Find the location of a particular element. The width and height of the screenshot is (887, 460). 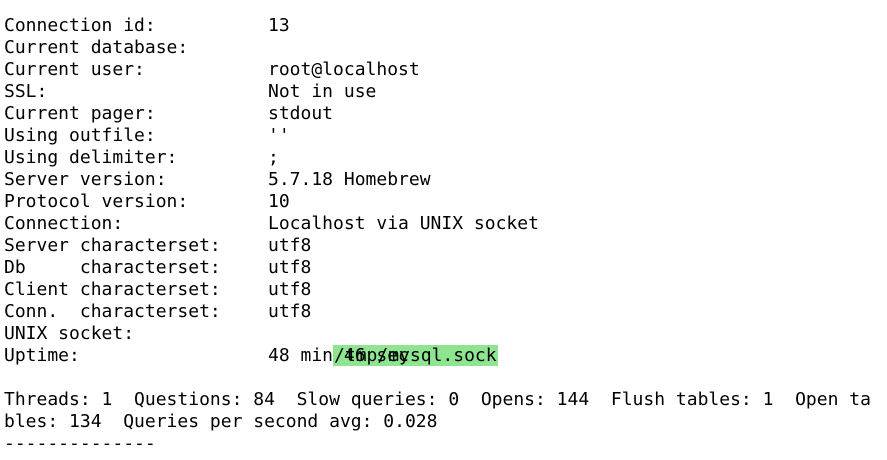

status-value: ; is located at coordinates (273, 157).